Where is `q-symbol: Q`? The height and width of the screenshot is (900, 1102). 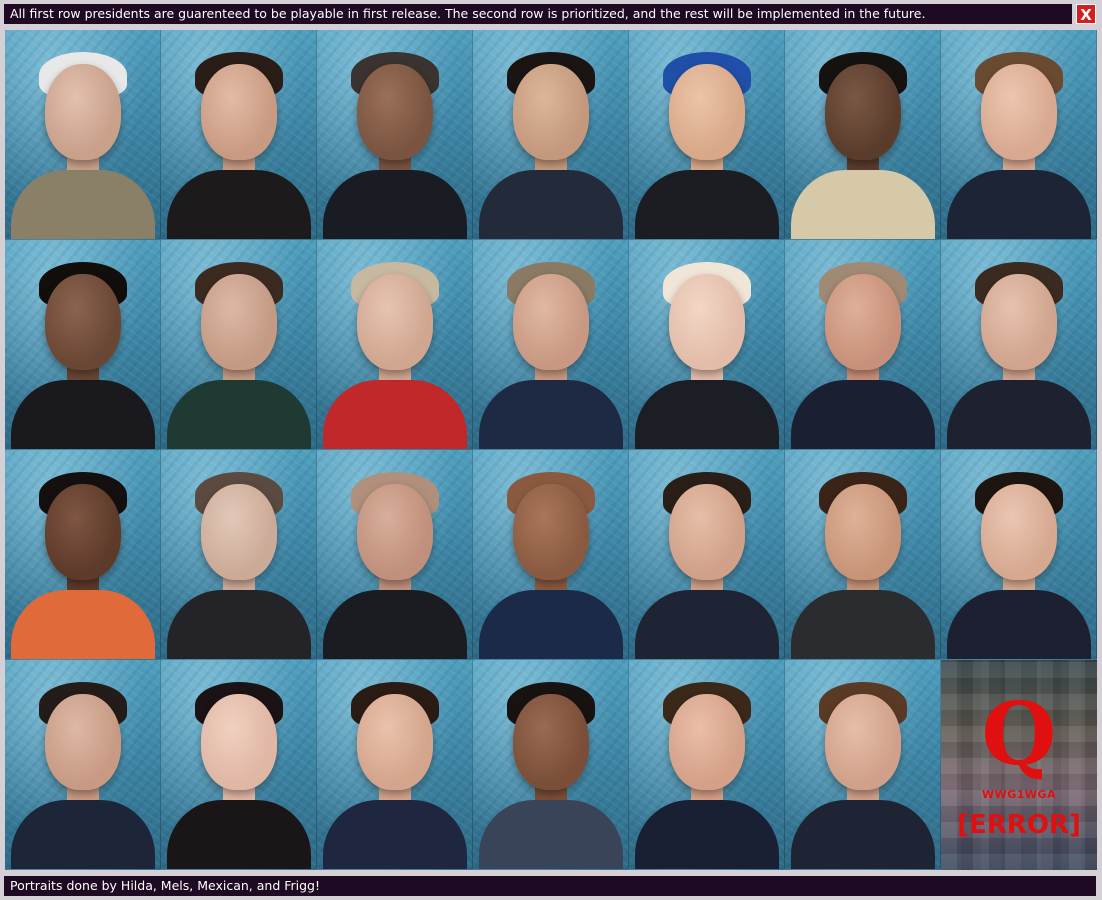 q-symbol: Q is located at coordinates (1019, 734).